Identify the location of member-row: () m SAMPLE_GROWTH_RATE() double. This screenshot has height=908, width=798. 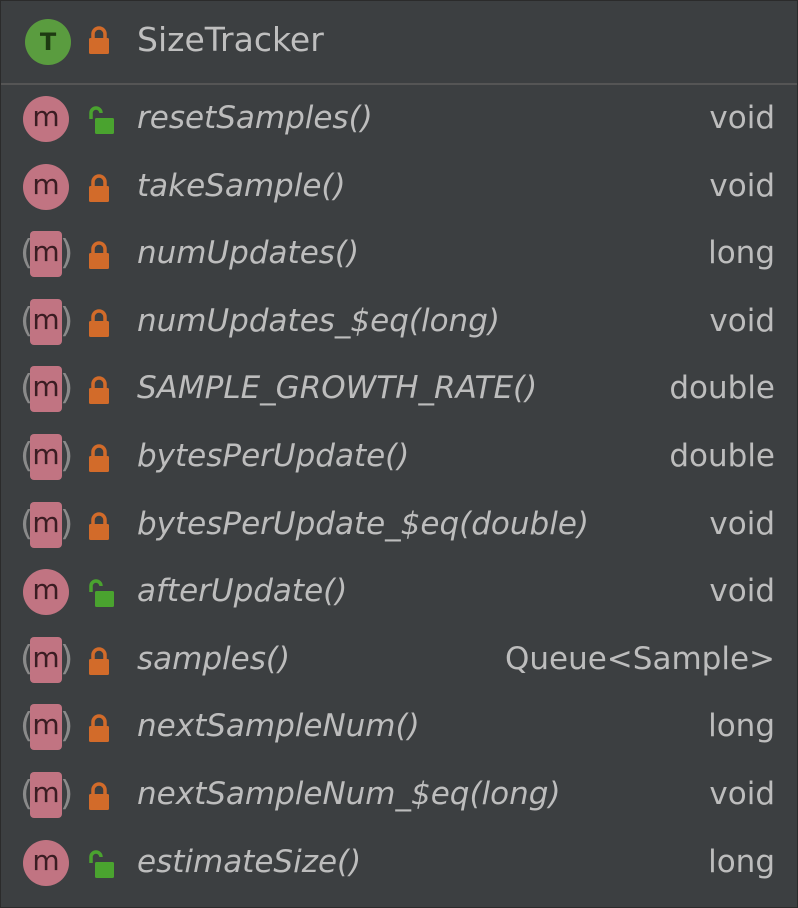
(399, 389).